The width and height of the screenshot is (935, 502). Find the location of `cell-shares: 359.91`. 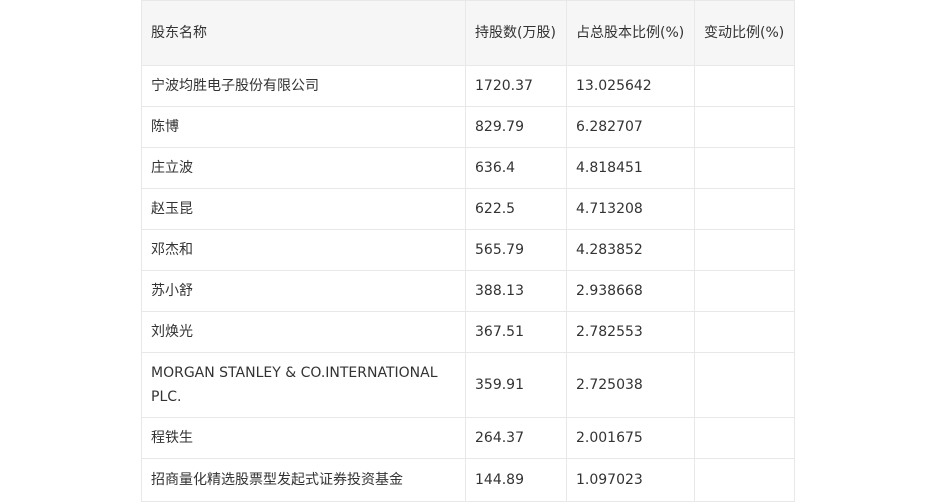

cell-shares: 359.91 is located at coordinates (516, 385).